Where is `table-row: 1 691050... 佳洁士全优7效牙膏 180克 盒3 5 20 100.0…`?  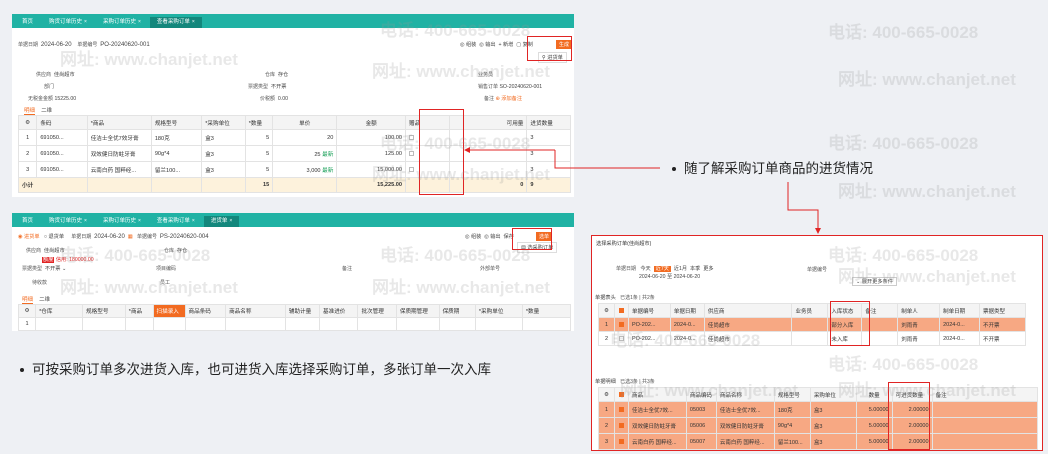
table-row: 1 691050... 佳洁士全优7效牙膏 180克 盒3 5 20 100.0… is located at coordinates (294, 137).